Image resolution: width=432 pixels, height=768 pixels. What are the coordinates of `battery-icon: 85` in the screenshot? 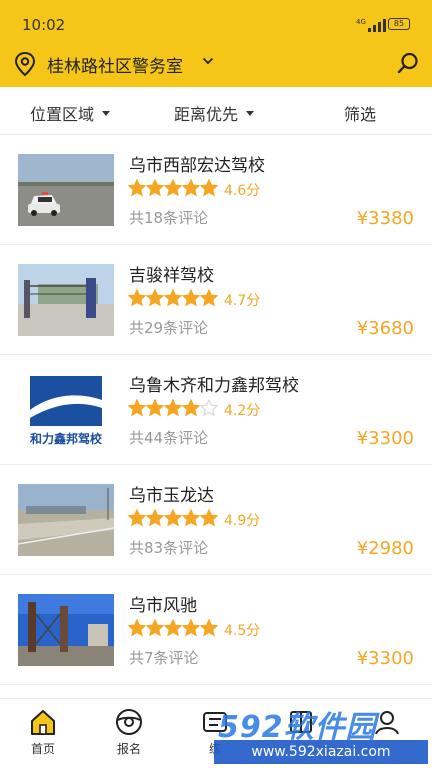 It's located at (399, 24).